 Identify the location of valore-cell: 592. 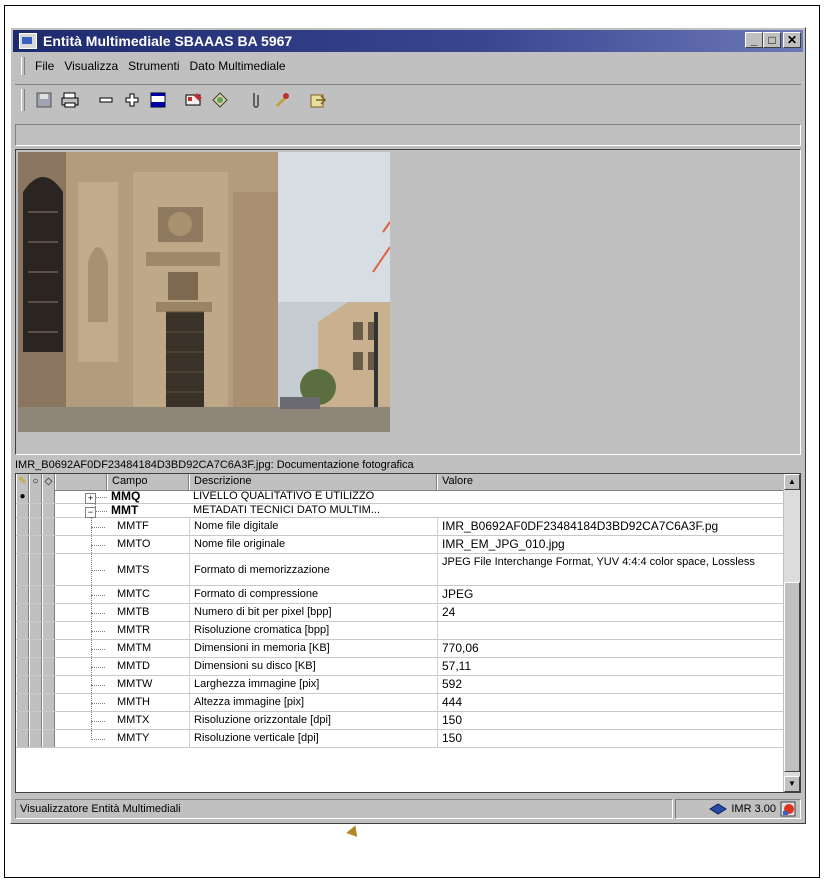
(610, 684).